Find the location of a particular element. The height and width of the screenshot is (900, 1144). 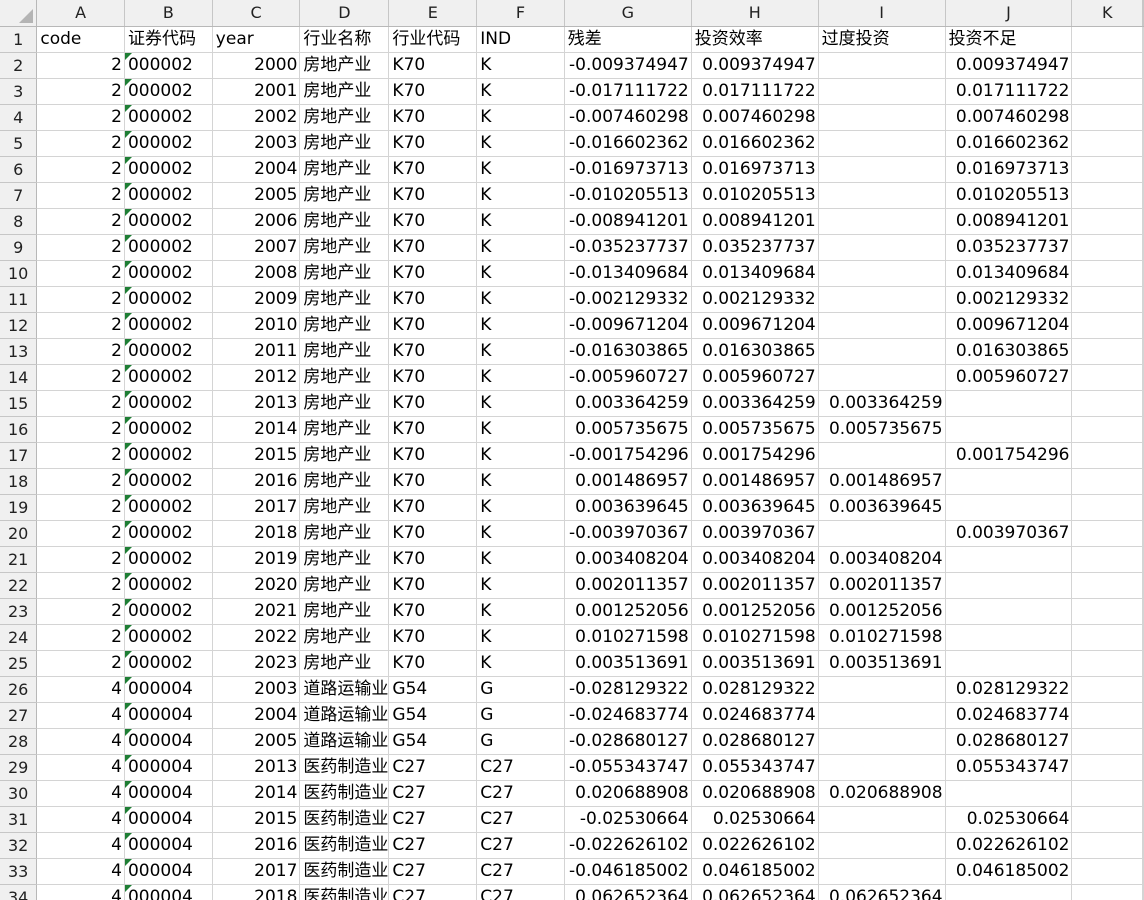

column-header-c: C is located at coordinates (256, 13).